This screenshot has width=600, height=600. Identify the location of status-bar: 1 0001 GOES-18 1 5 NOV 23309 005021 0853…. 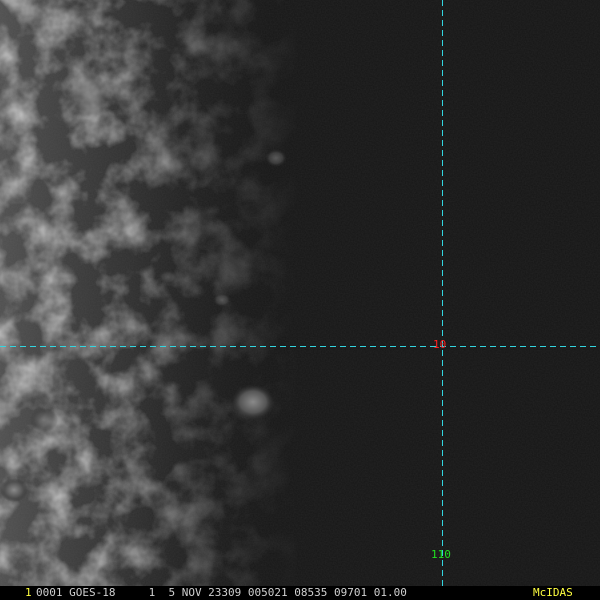
(300, 593).